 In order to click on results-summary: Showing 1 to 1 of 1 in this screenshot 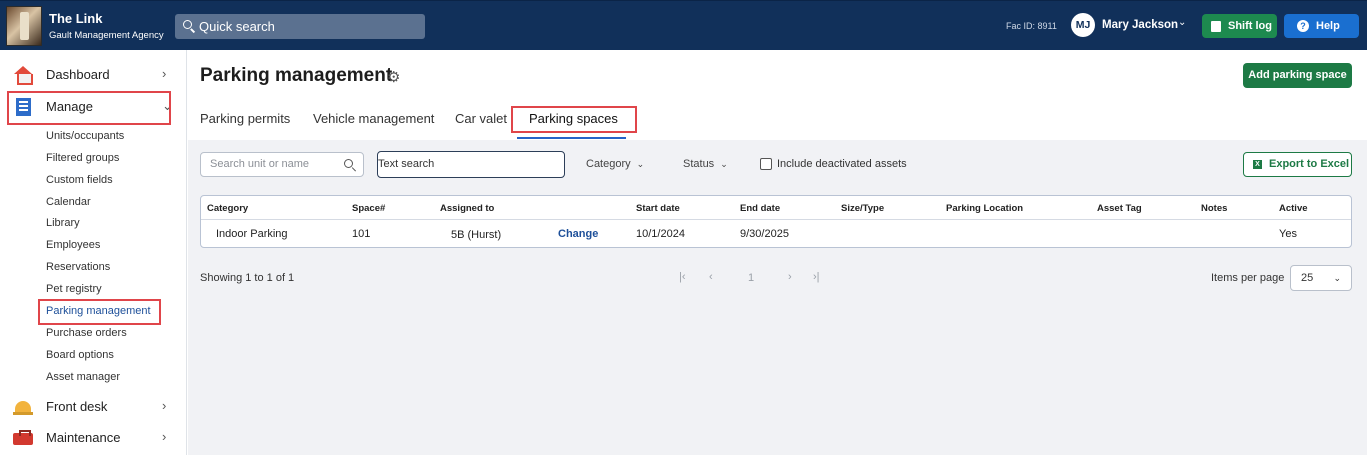, I will do `click(247, 278)`.